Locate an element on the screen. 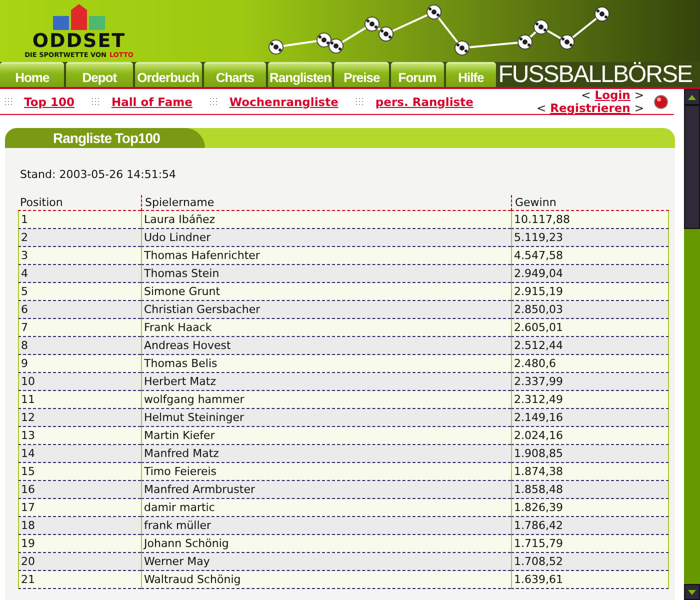  table-cell: 6 is located at coordinates (79, 310).